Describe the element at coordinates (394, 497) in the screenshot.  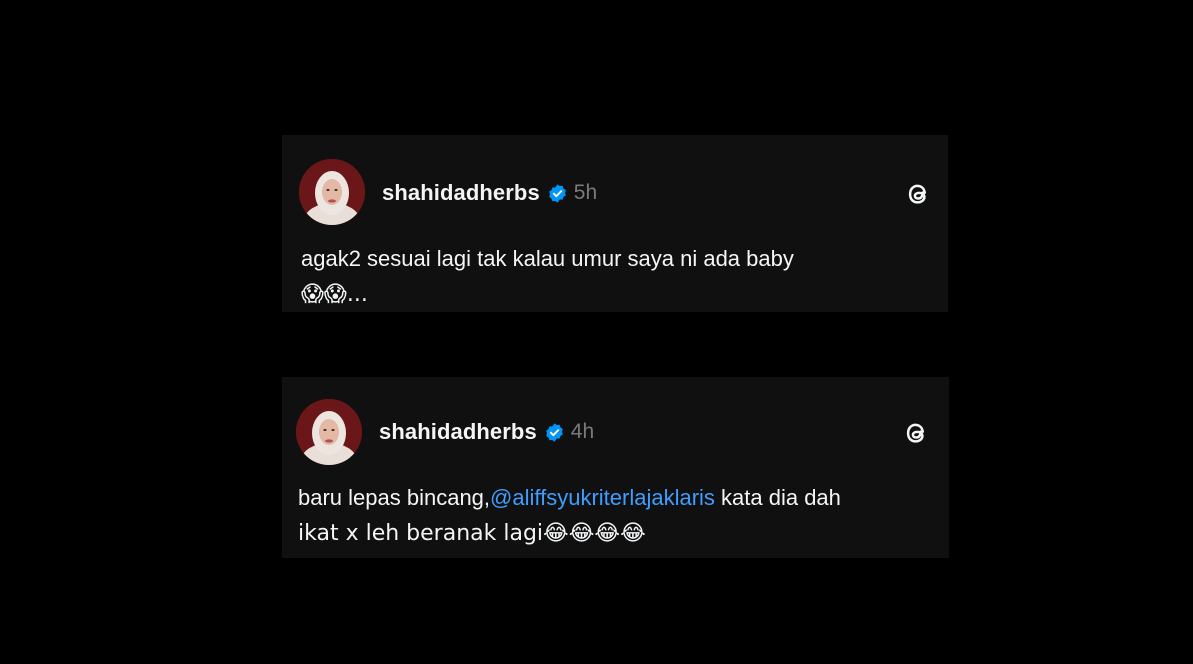
I see `post-text-prefix: baru lepas bincang,` at that location.